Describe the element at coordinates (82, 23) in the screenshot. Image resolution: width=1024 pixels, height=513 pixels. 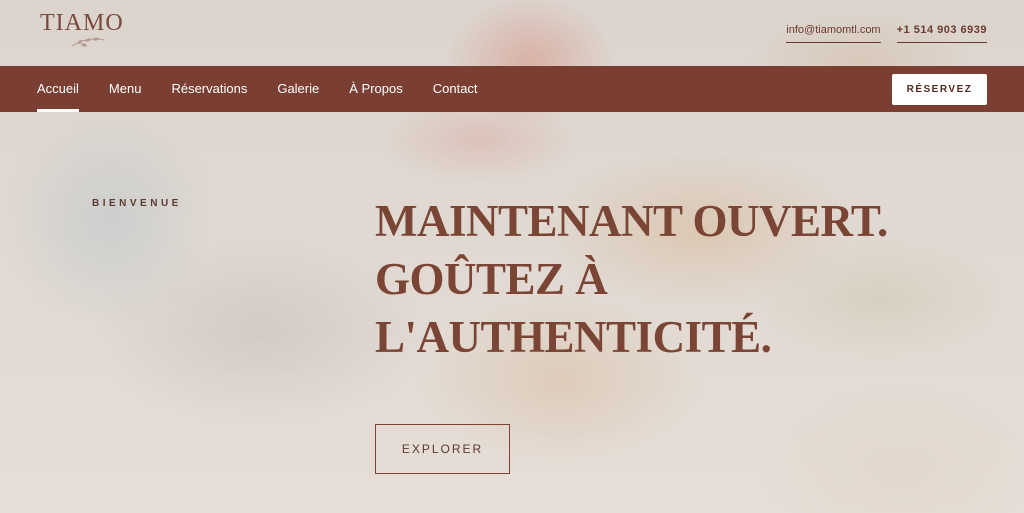
I see `logo: TIAMO` at that location.